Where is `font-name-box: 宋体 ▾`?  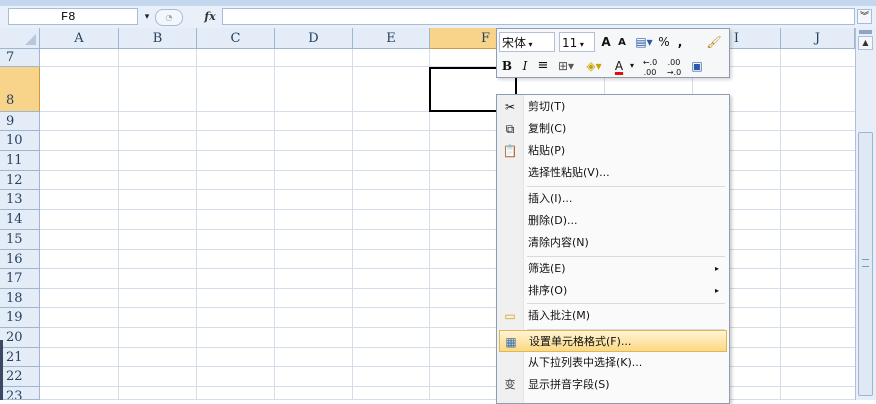
font-name-box: 宋体 ▾ is located at coordinates (527, 42).